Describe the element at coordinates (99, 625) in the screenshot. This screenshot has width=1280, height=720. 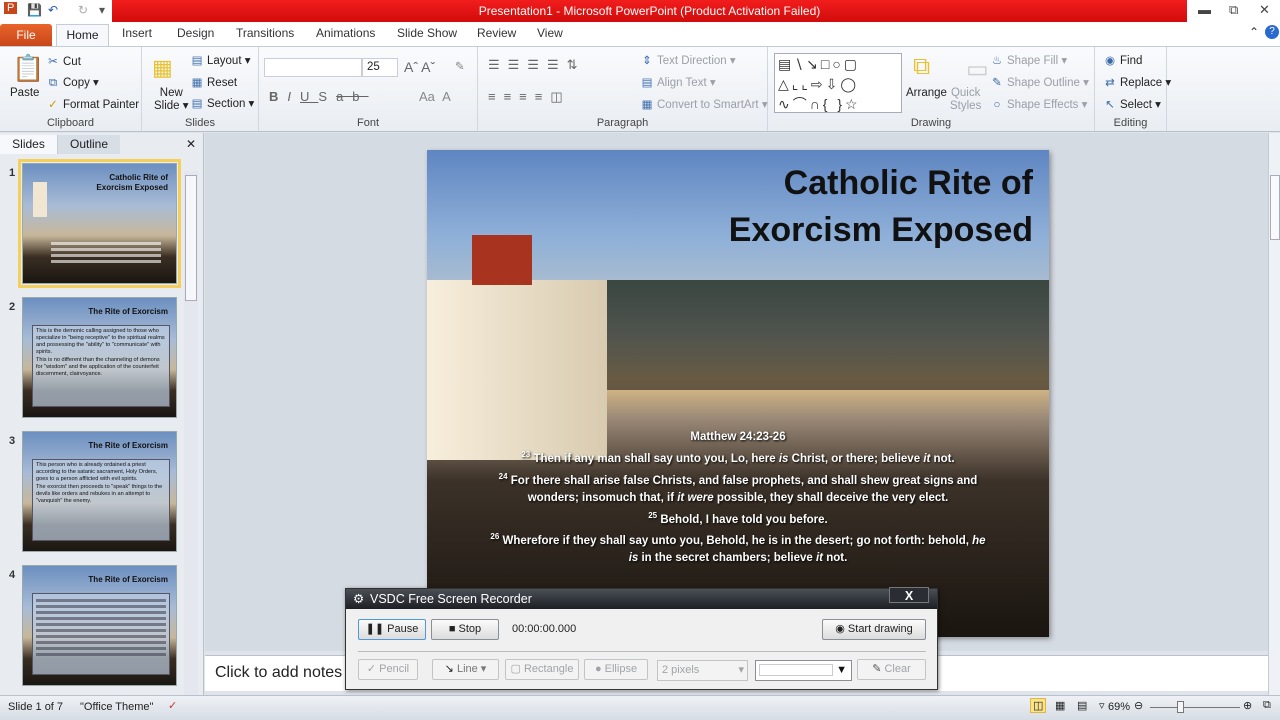
I see `slide-thumbnail-4: The Rite of Exorcism` at that location.